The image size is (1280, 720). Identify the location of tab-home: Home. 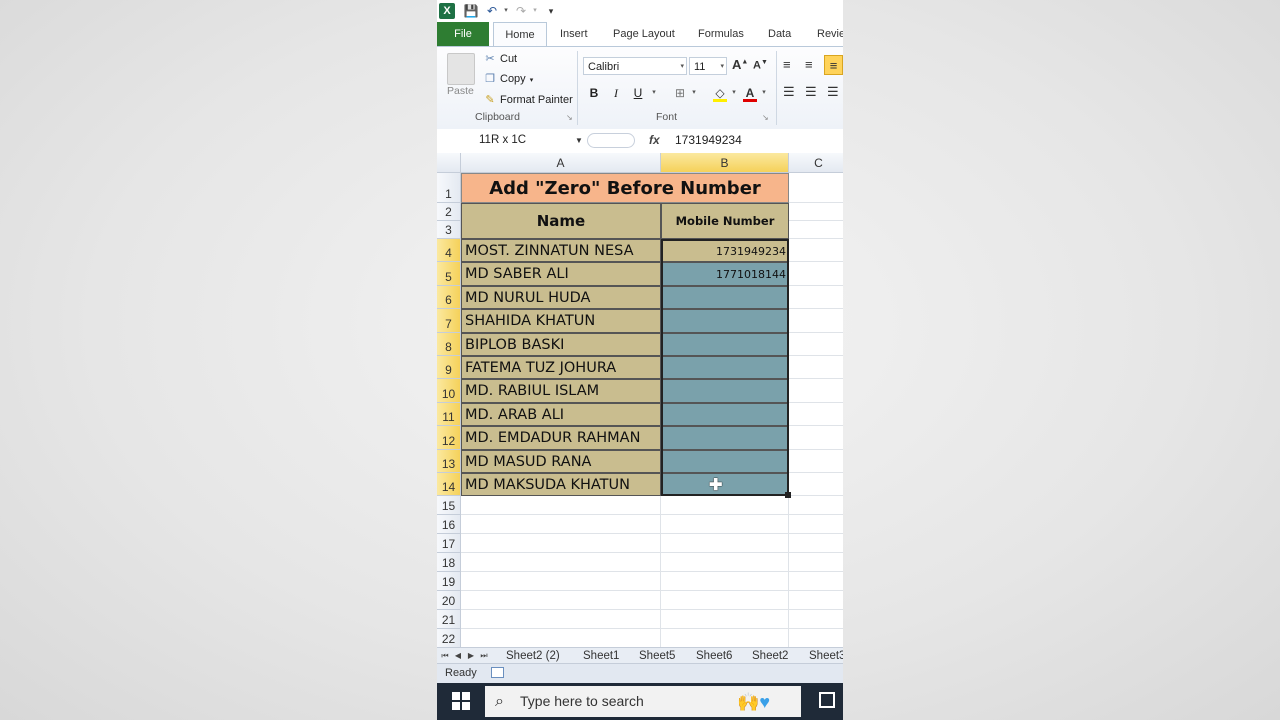
(520, 34).